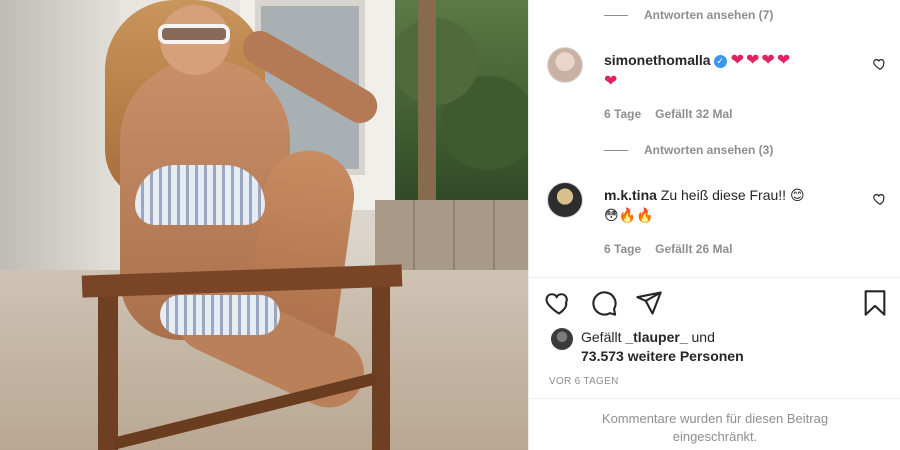 The image size is (900, 450). What do you see at coordinates (630, 195) in the screenshot?
I see `comment-username: m.k.tina` at bounding box center [630, 195].